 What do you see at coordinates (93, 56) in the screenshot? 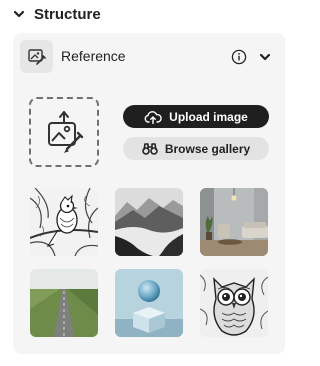
I see `reference-label: Reference` at bounding box center [93, 56].